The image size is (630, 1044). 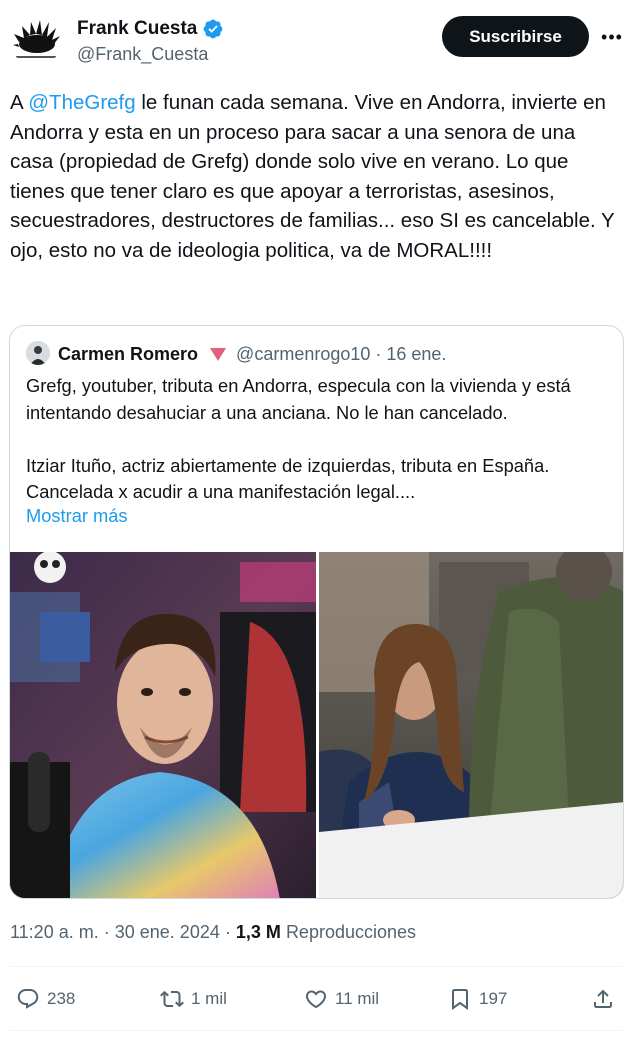 I want to click on reply-button: 238, so click(x=45, y=999).